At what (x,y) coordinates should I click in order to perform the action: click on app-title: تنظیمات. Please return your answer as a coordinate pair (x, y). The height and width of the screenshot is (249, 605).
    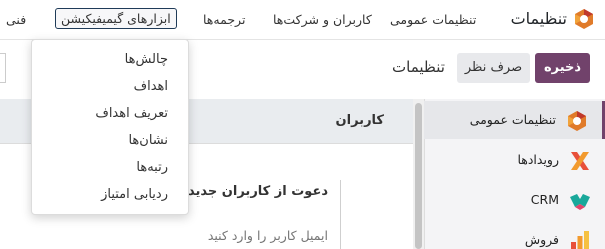
    Looking at the image, I should click on (539, 18).